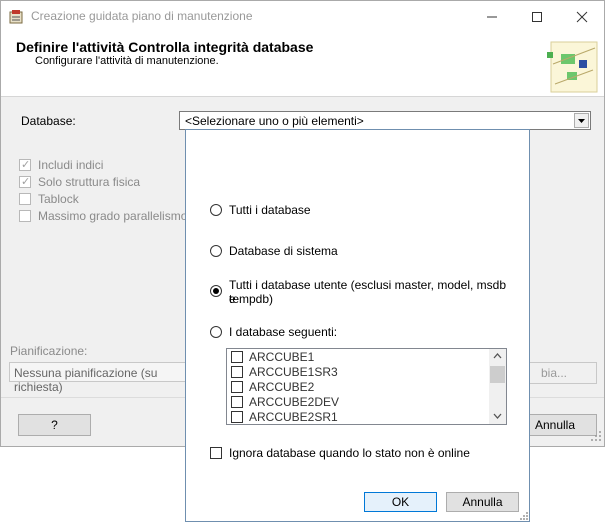 The width and height of the screenshot is (608, 523). Describe the element at coordinates (482, 502) in the screenshot. I see `popup-cancel-button: Annulla` at that location.